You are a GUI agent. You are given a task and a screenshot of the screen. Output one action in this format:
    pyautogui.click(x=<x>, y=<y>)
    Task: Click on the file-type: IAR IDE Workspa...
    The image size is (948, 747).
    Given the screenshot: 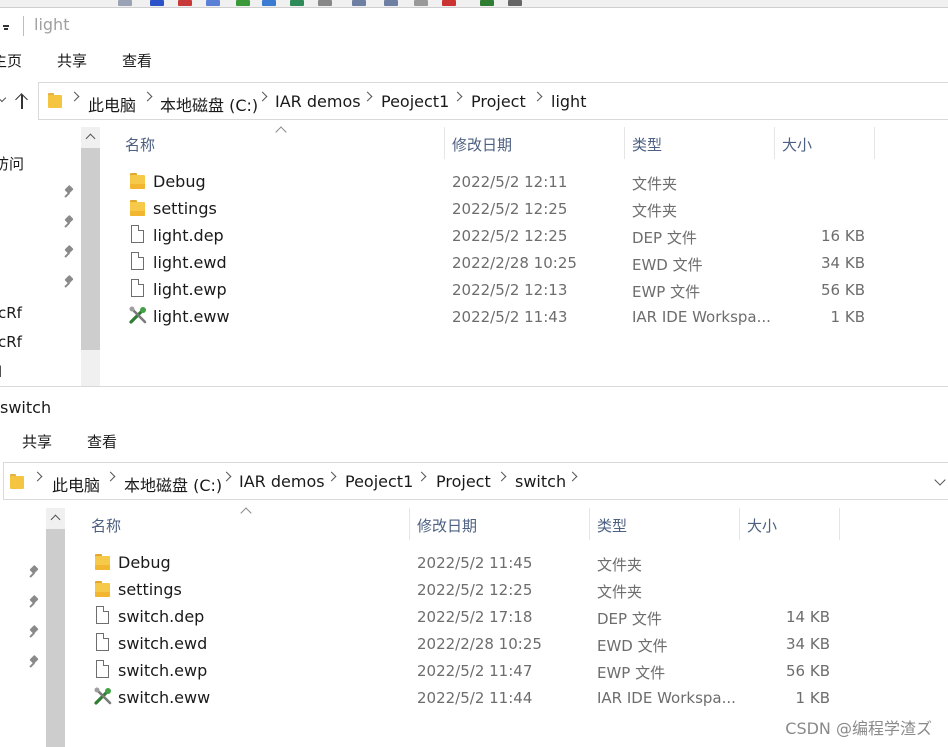 What is the action you would take?
    pyautogui.click(x=666, y=698)
    